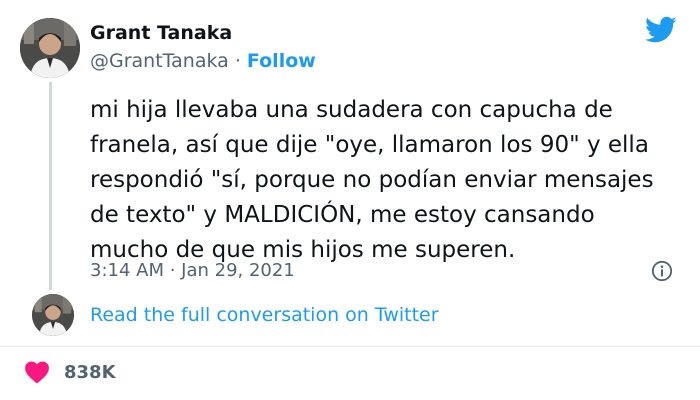 The height and width of the screenshot is (400, 700). Describe the element at coordinates (350, 346) in the screenshot. I see `footer-divider` at that location.